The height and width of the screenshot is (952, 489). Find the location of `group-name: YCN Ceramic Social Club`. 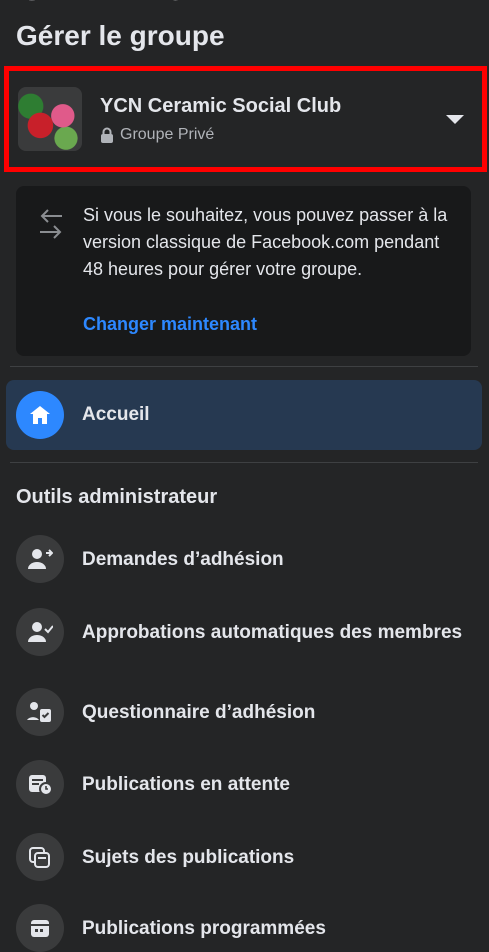

group-name: YCN Ceramic Social Club is located at coordinates (221, 105).